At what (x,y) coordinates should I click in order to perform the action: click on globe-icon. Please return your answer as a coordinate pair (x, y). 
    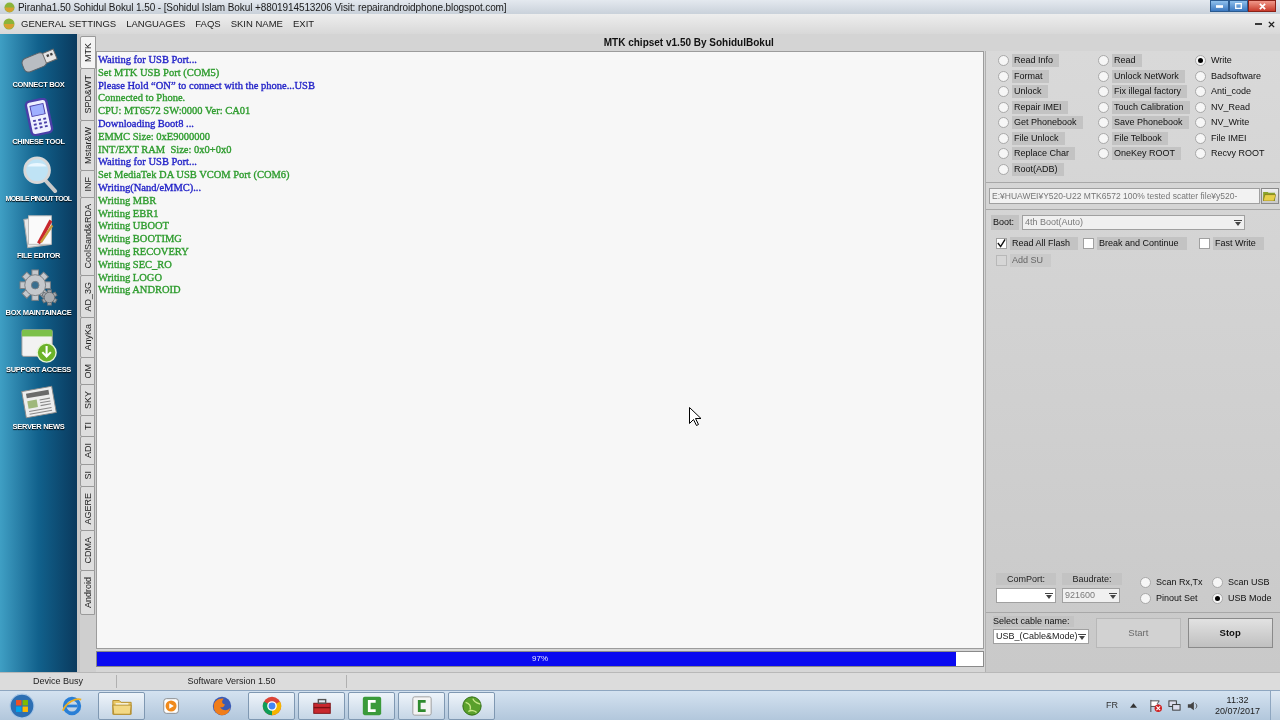
    Looking at the image, I should click on (471, 705).